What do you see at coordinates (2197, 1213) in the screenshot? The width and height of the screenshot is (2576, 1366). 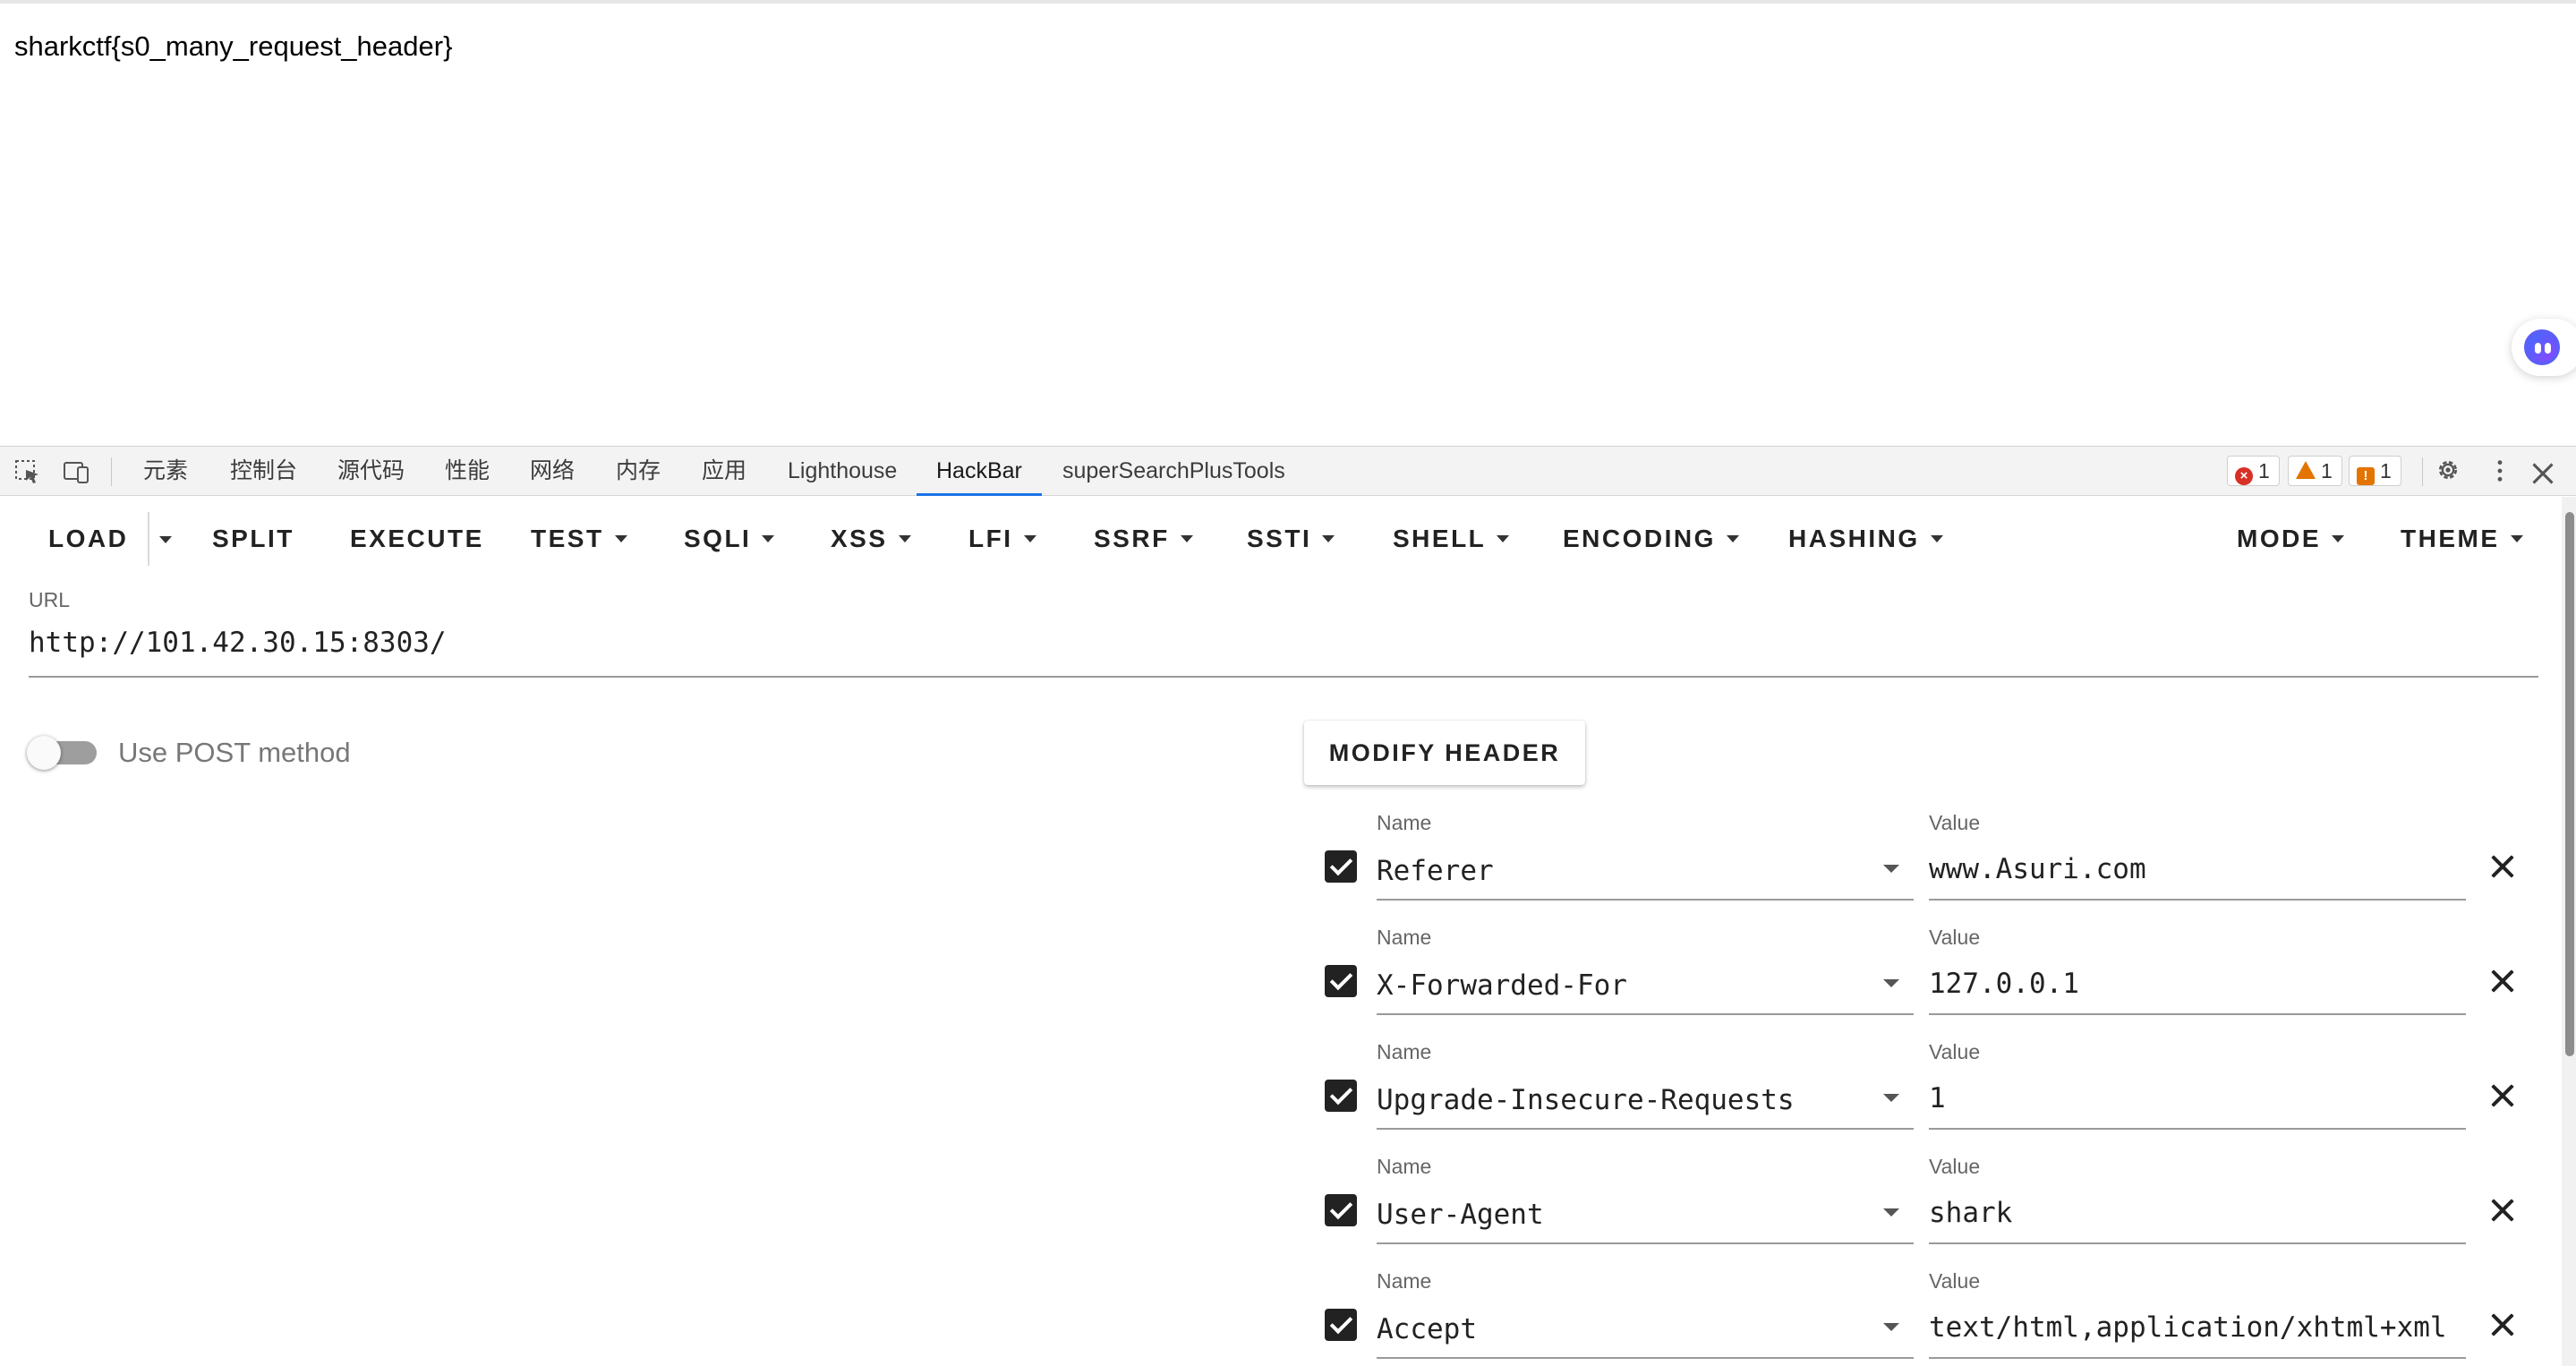 I see `header-value-input: shark` at bounding box center [2197, 1213].